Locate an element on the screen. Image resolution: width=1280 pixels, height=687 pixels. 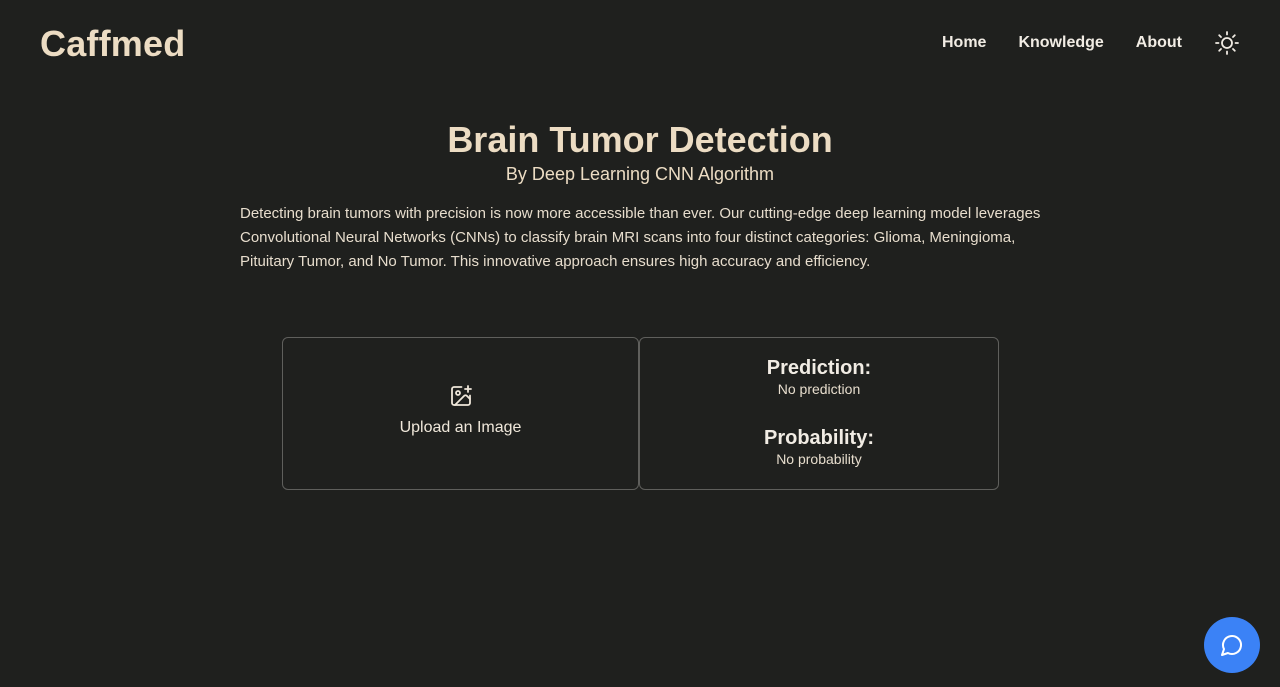
sun-icon is located at coordinates (1227, 43).